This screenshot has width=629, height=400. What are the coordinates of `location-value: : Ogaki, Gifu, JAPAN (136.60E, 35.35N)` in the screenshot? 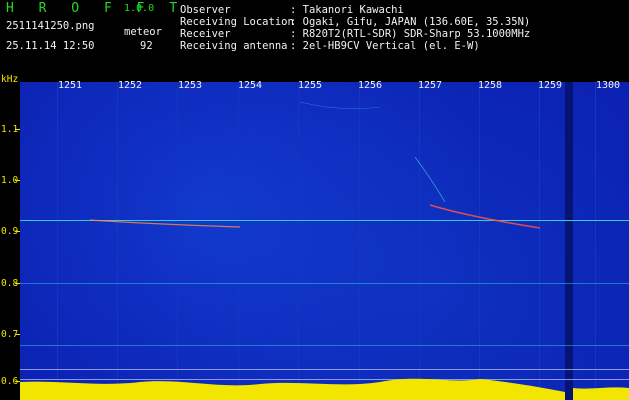 It's located at (410, 22).